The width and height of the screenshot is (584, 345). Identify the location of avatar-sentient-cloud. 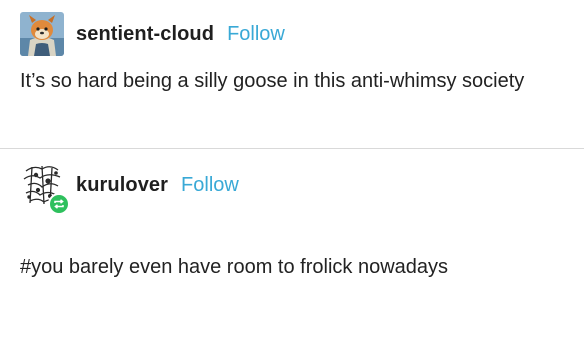
(42, 34).